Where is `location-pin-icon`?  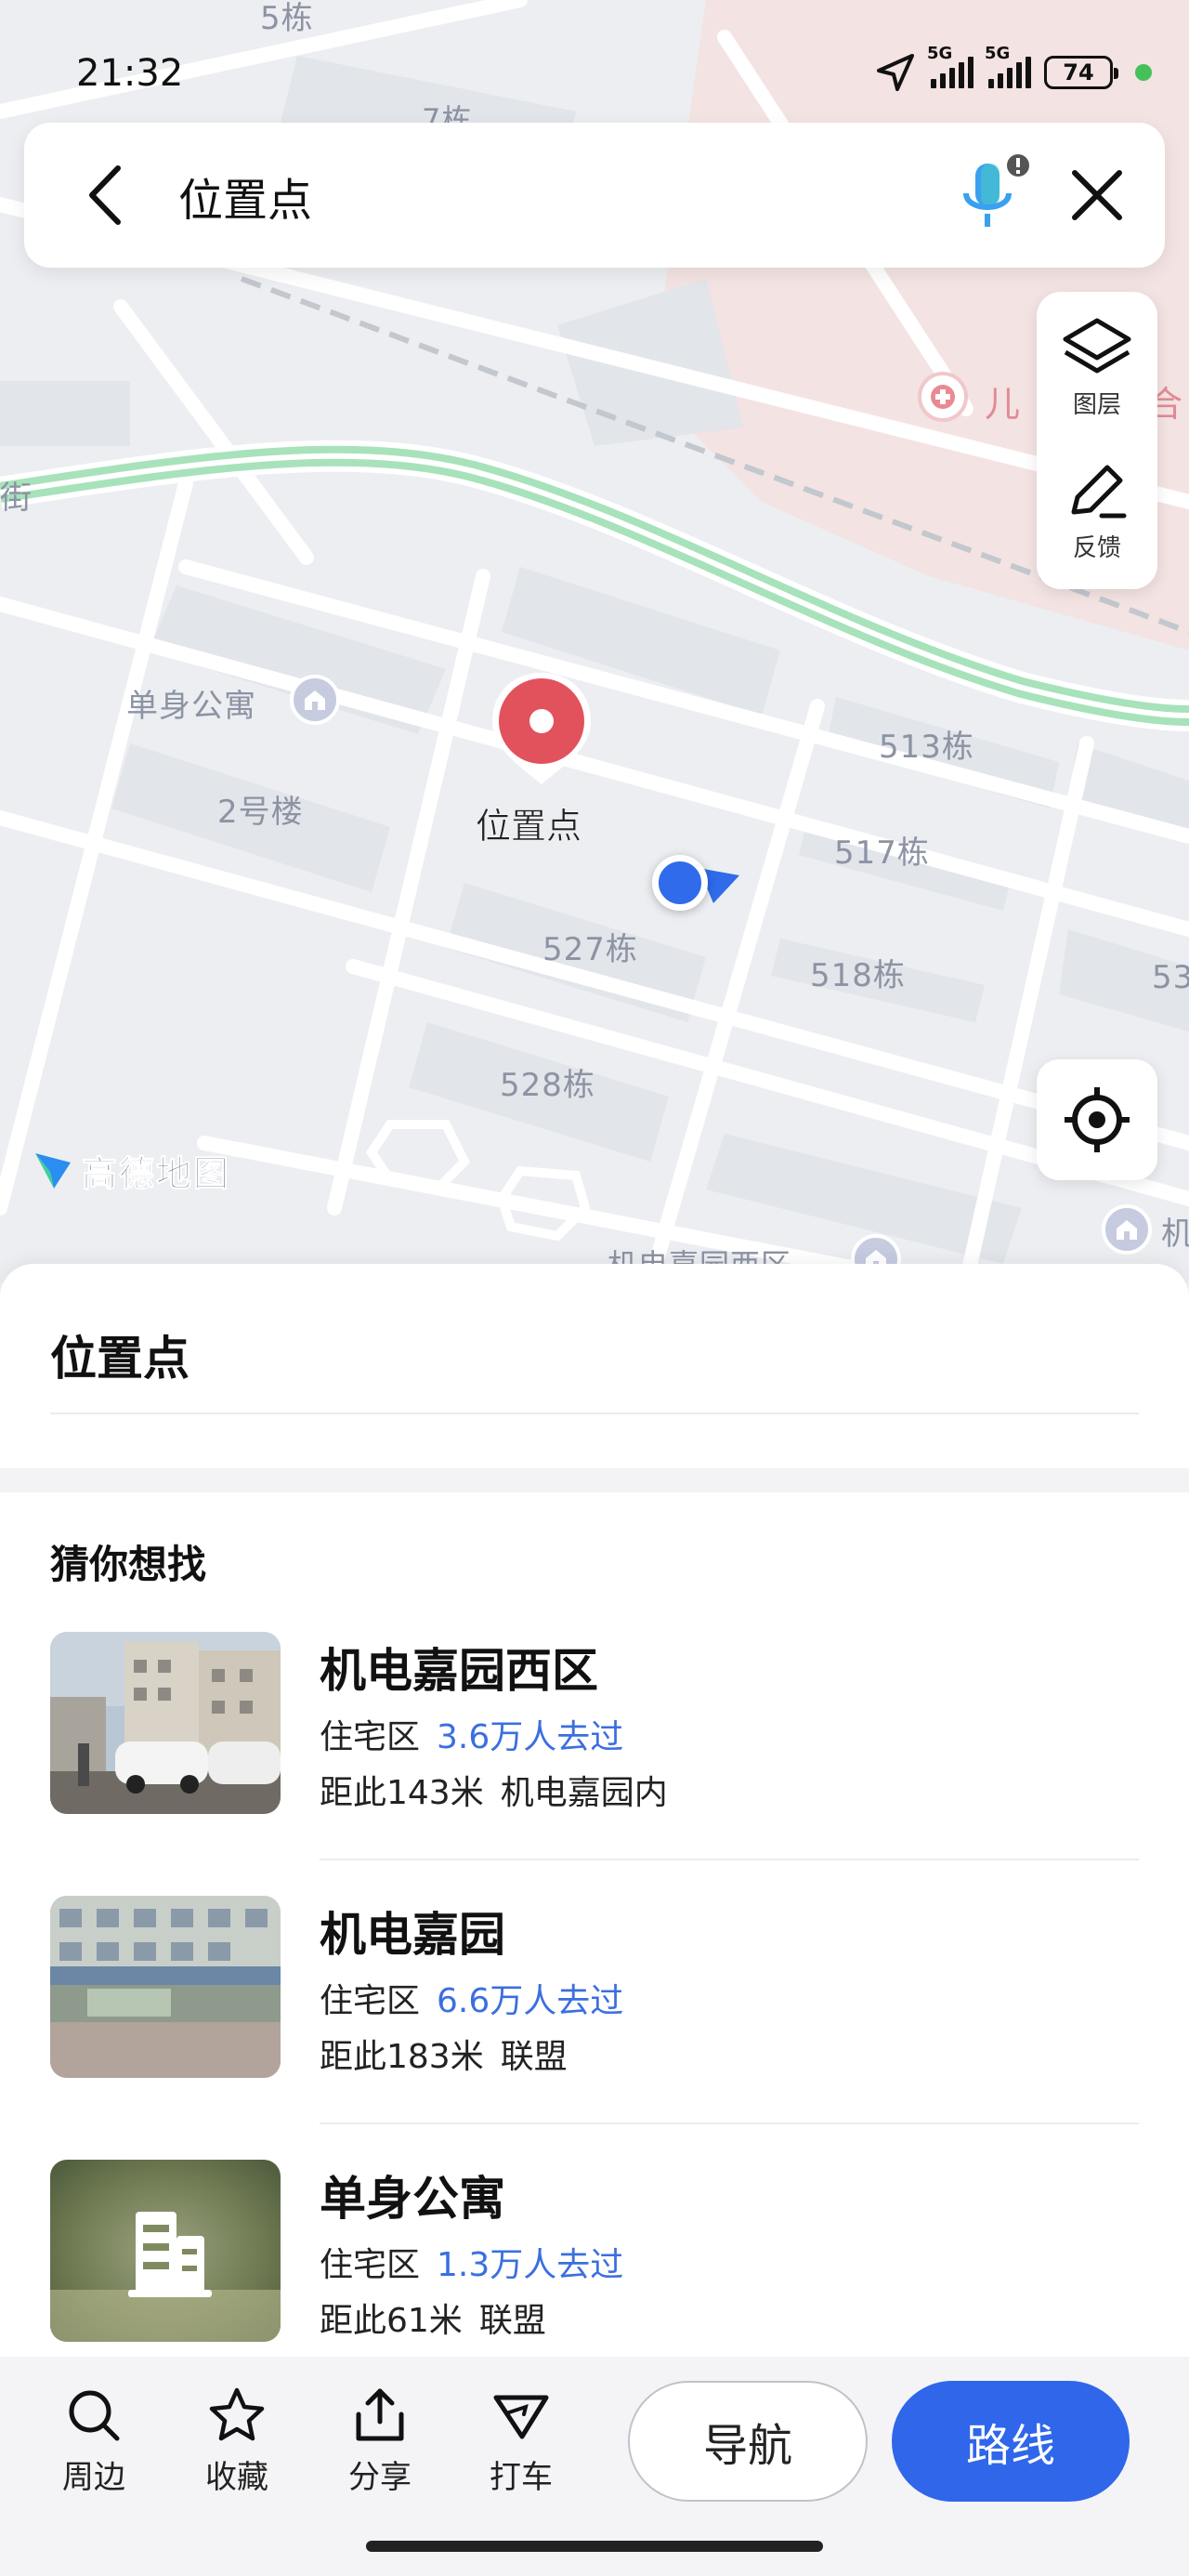 location-pin-icon is located at coordinates (541, 728).